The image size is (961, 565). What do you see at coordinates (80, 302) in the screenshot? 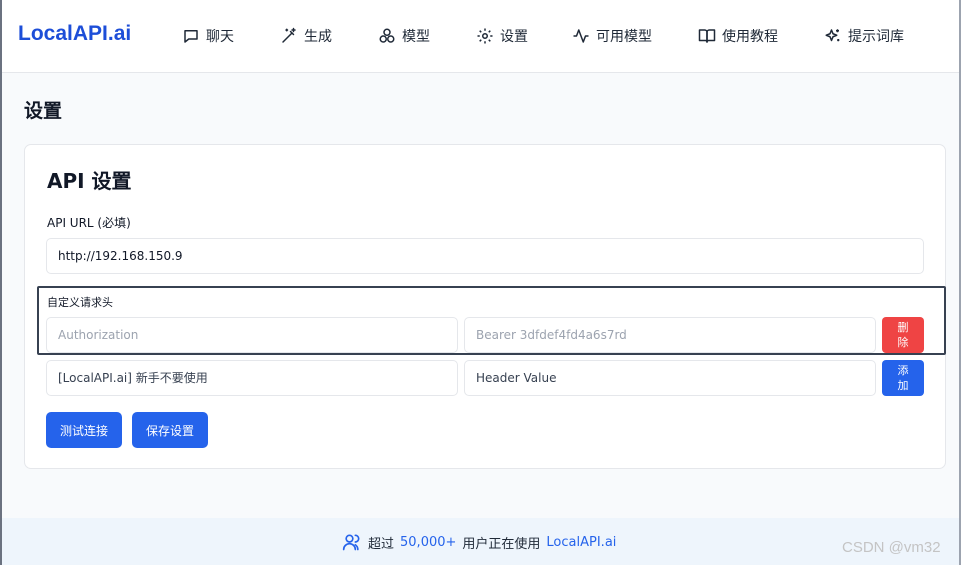
I see `custom-headers-label: 自定义请求头` at bounding box center [80, 302].